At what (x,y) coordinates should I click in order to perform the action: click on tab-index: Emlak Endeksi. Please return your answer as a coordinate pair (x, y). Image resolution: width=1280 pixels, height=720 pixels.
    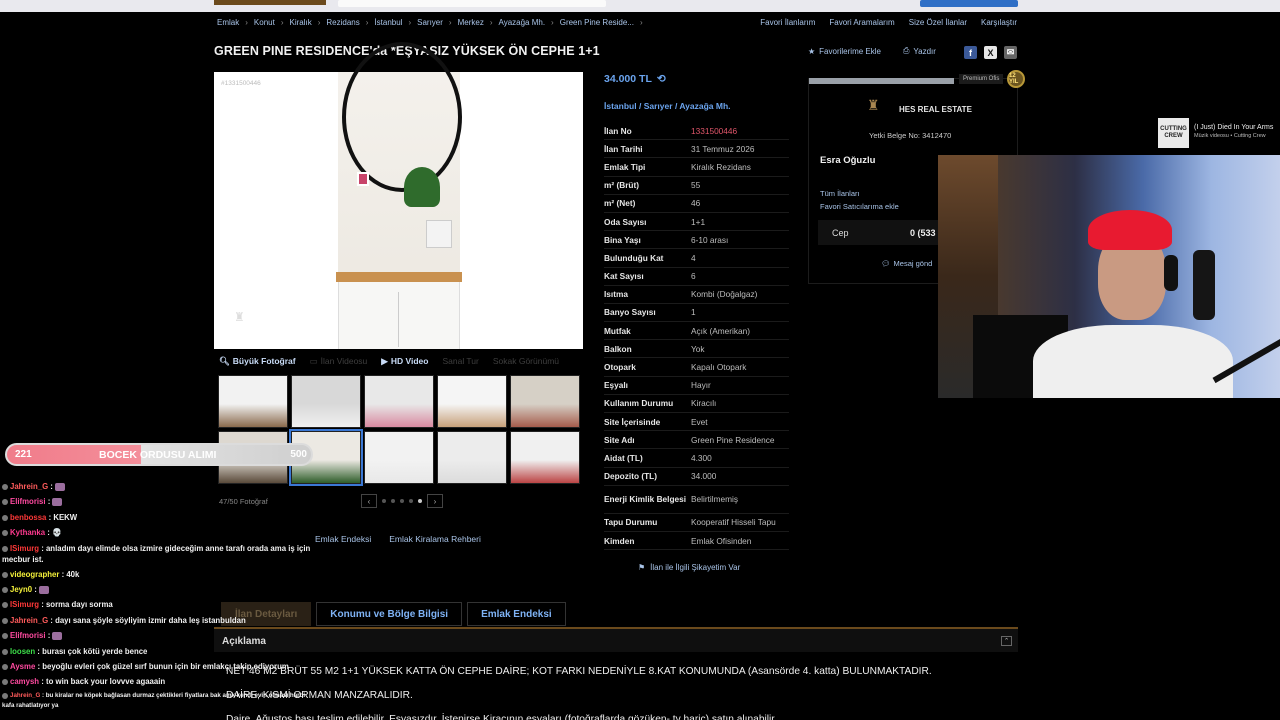
    Looking at the image, I should click on (516, 614).